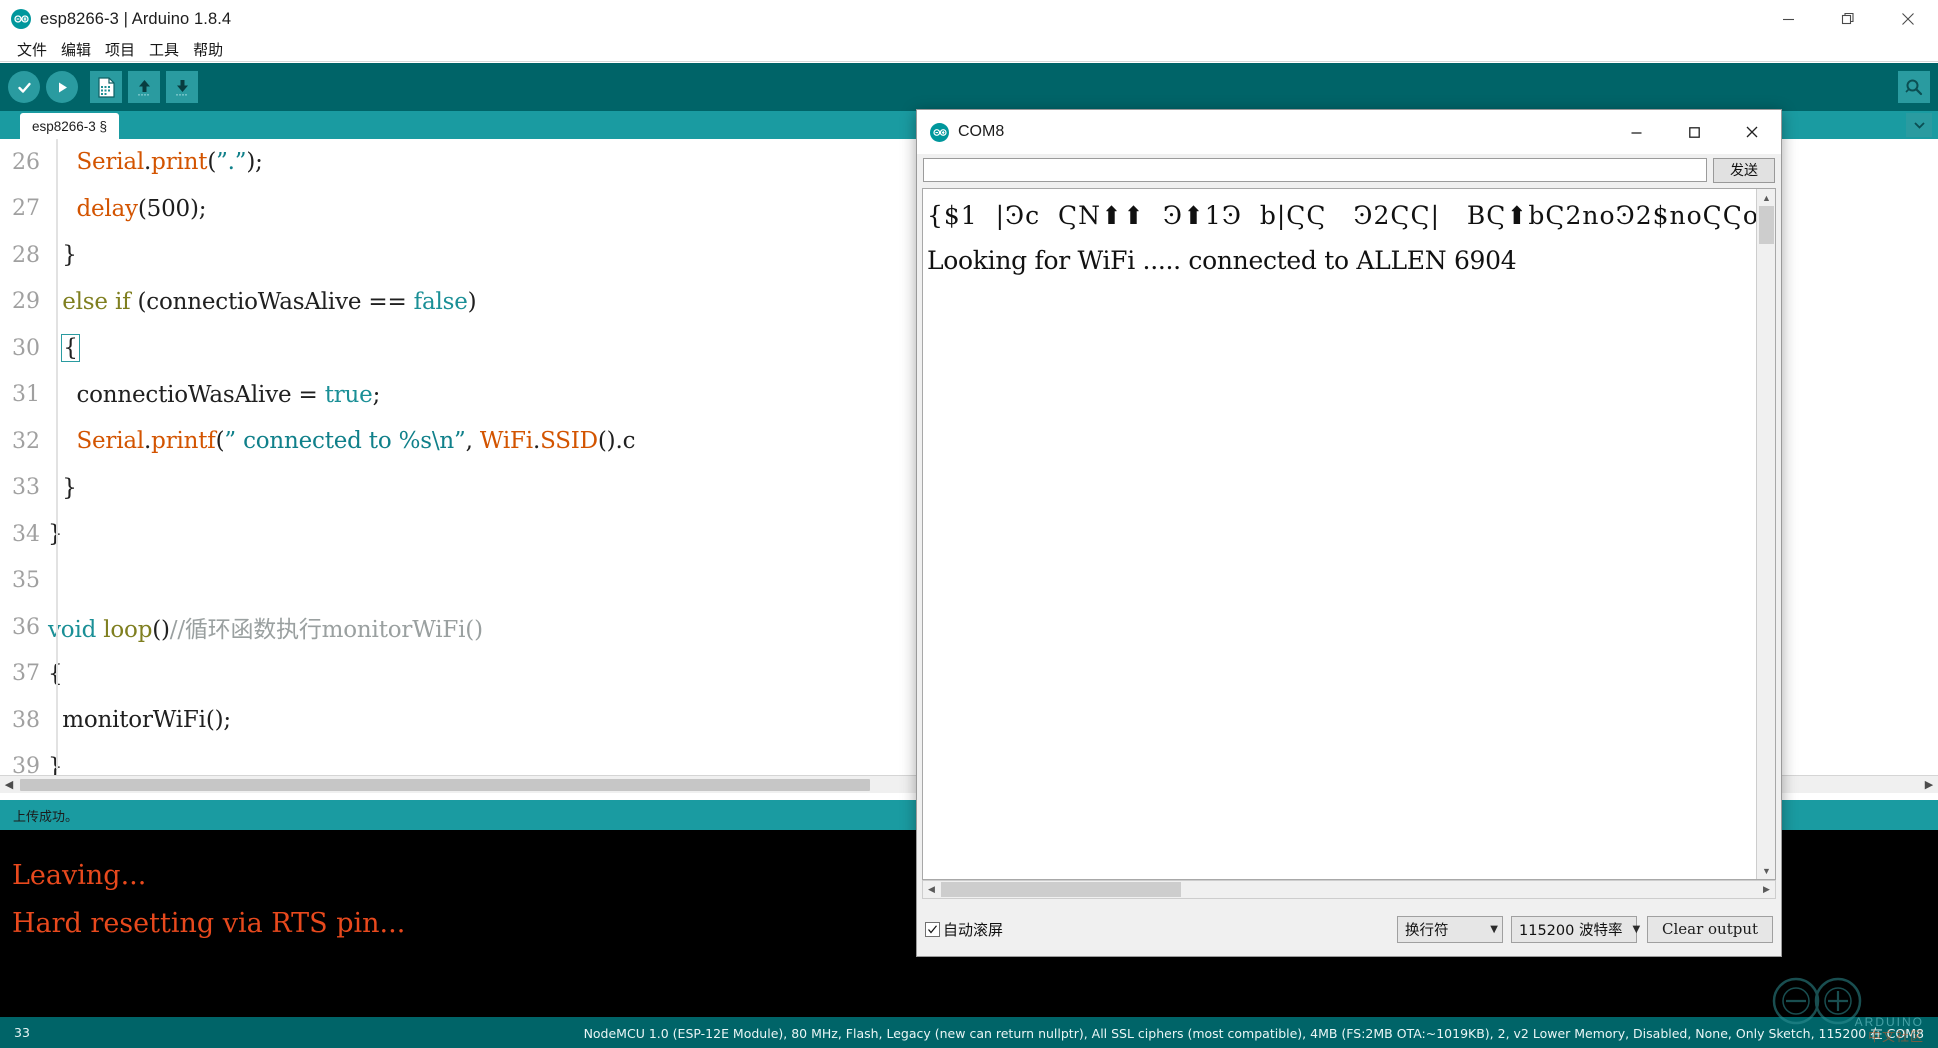 The height and width of the screenshot is (1048, 1938). I want to click on serial-monitor-input-row: 发送, so click(1349, 170).